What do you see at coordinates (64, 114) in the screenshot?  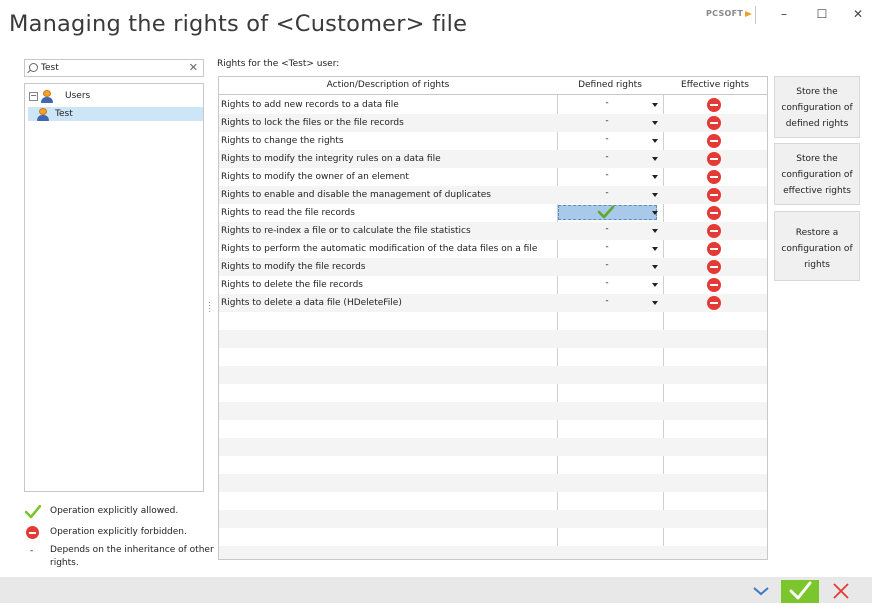 I see `tree-node-test-label: Test` at bounding box center [64, 114].